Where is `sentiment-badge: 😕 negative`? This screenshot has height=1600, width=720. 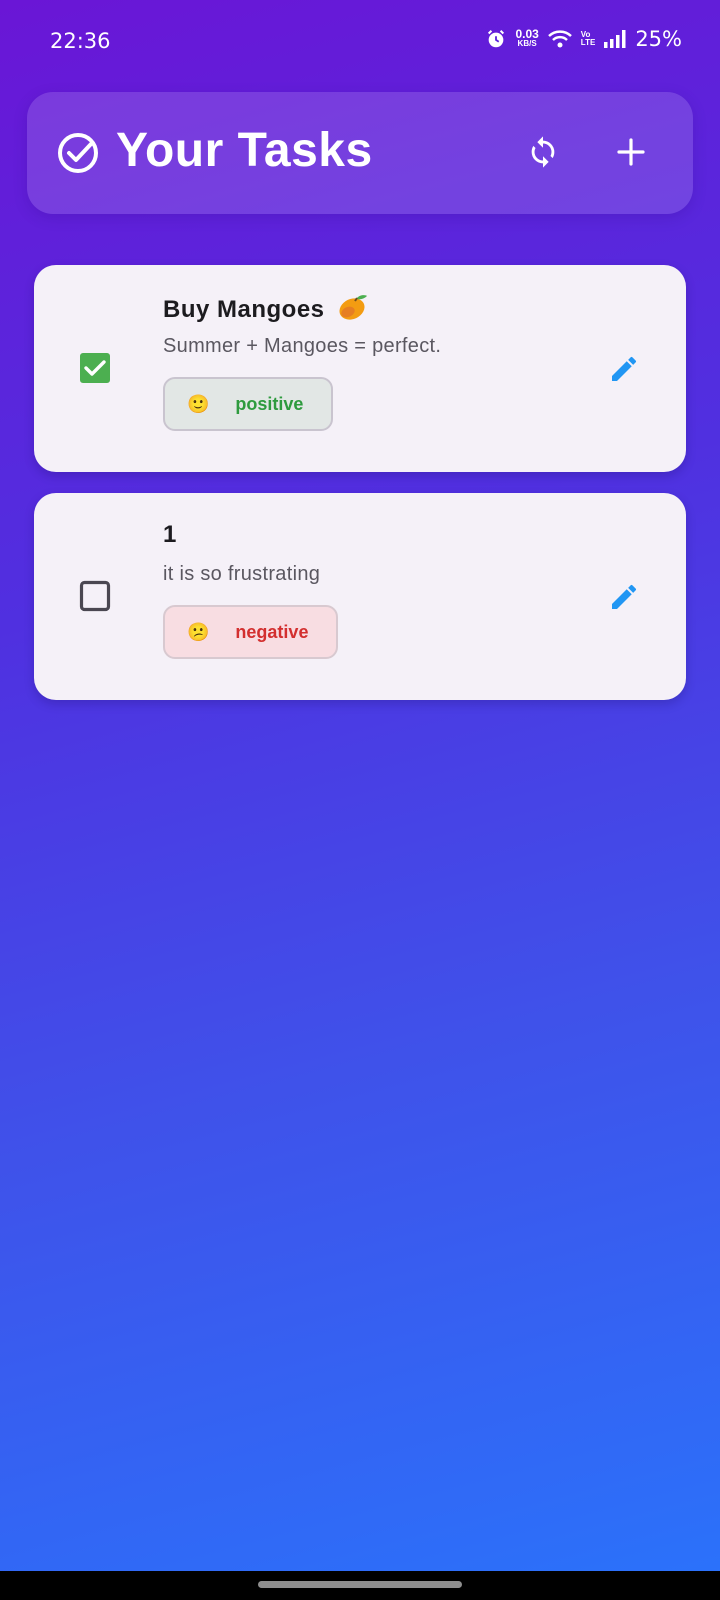 sentiment-badge: 😕 negative is located at coordinates (250, 632).